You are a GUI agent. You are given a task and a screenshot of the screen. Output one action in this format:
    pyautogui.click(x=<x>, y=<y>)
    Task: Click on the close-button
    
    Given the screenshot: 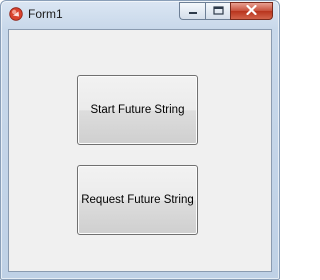 What is the action you would take?
    pyautogui.click(x=251, y=11)
    